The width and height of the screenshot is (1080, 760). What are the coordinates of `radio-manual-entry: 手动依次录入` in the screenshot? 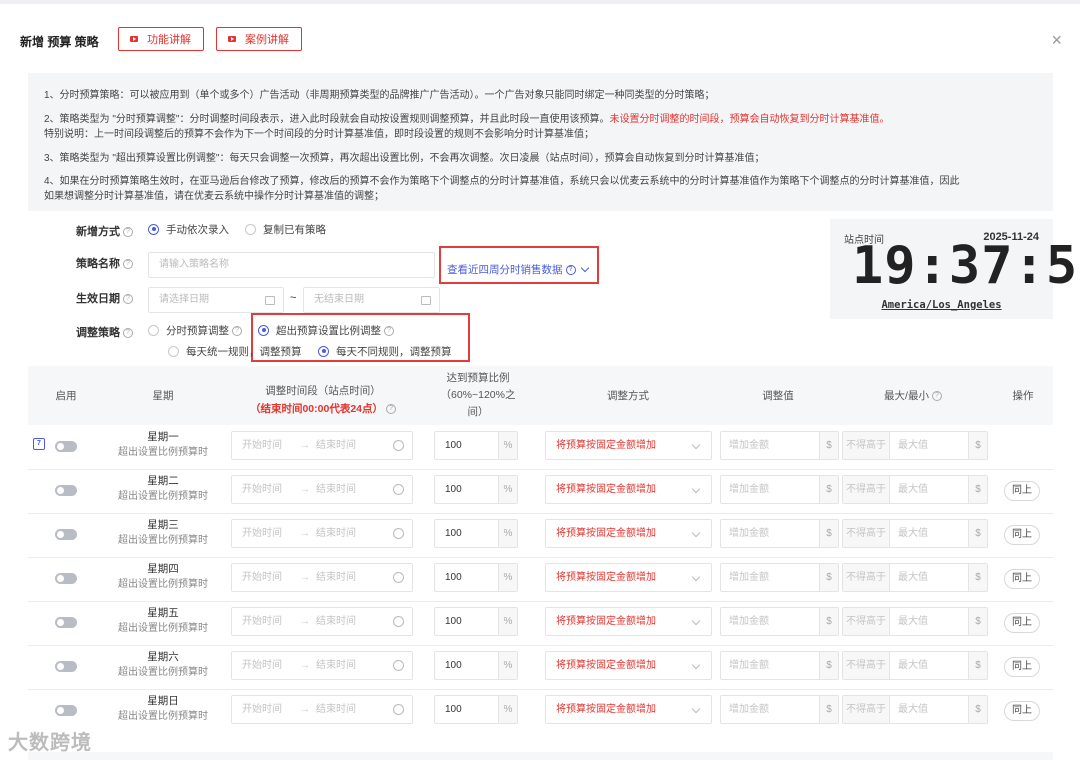 It's located at (188, 229).